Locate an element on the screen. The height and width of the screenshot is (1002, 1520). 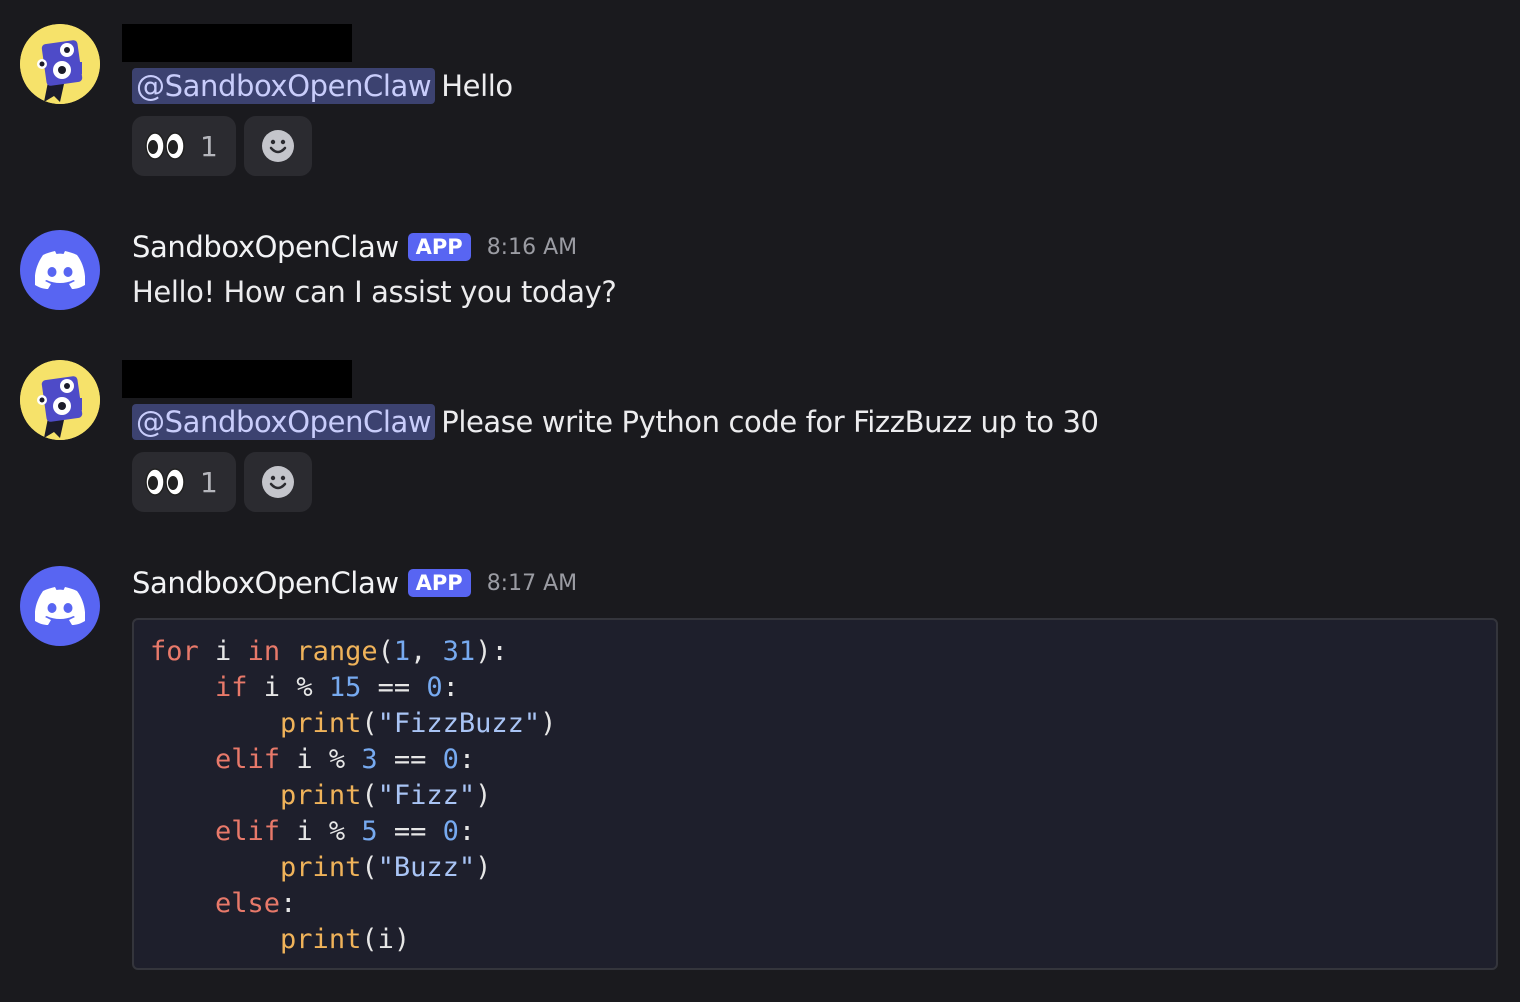
code-token: 3 is located at coordinates (369, 759).